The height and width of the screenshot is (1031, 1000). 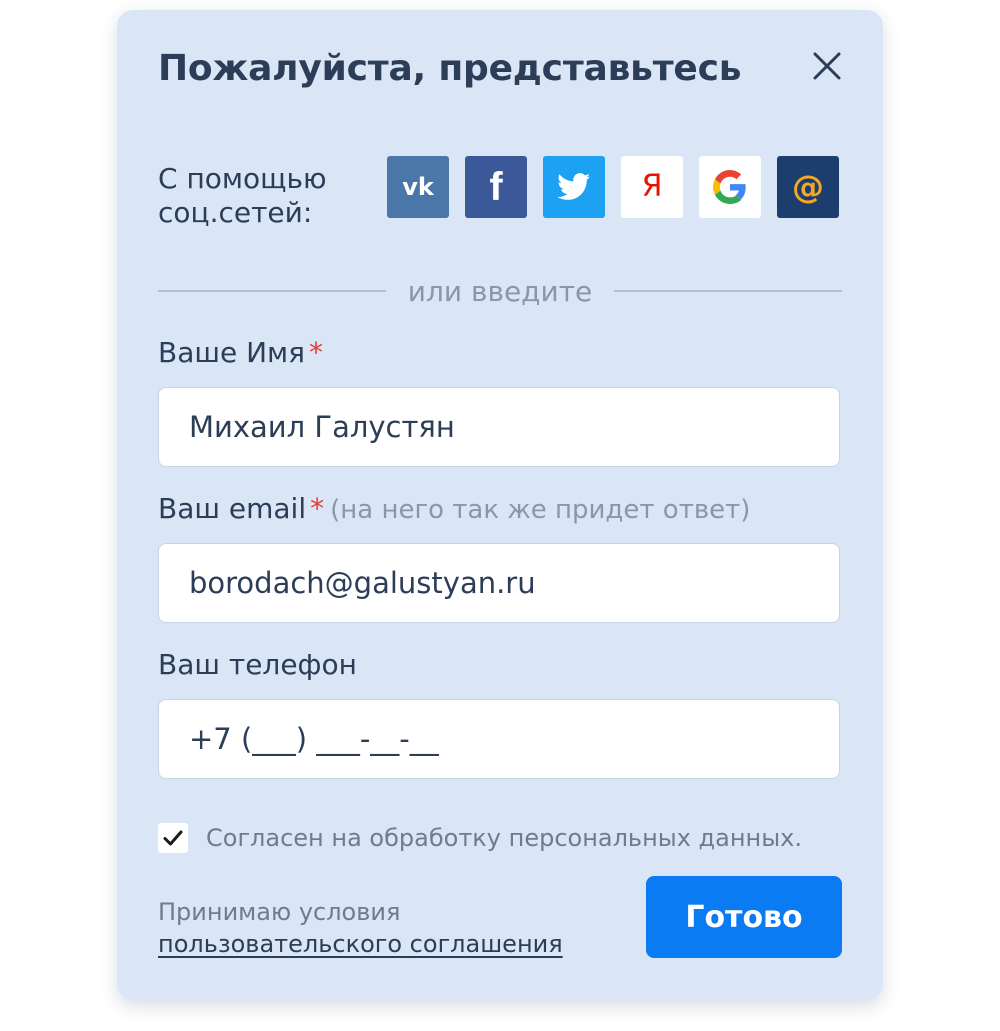 I want to click on email-input, so click(x=499, y=583).